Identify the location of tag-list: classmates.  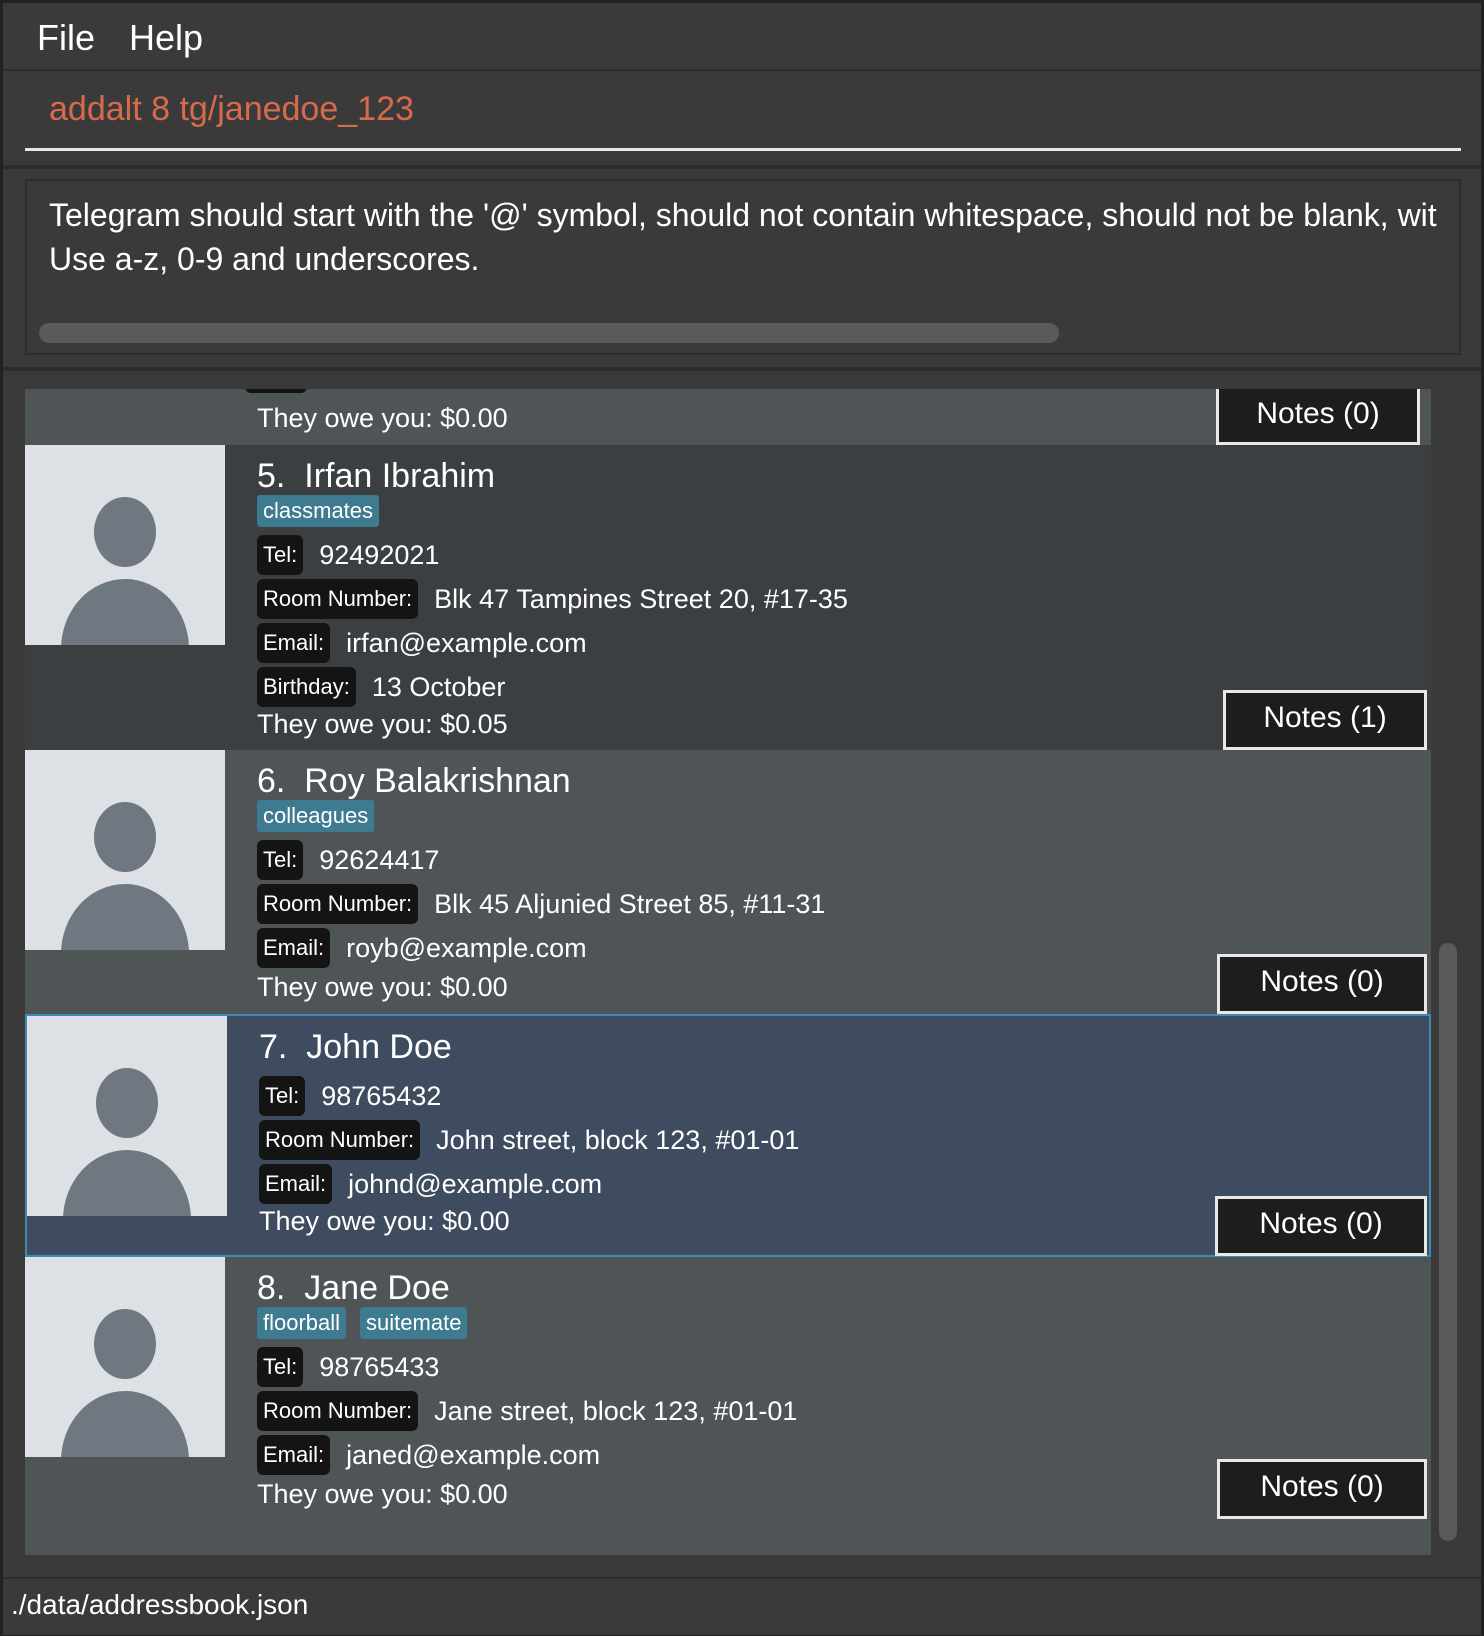
(318, 511).